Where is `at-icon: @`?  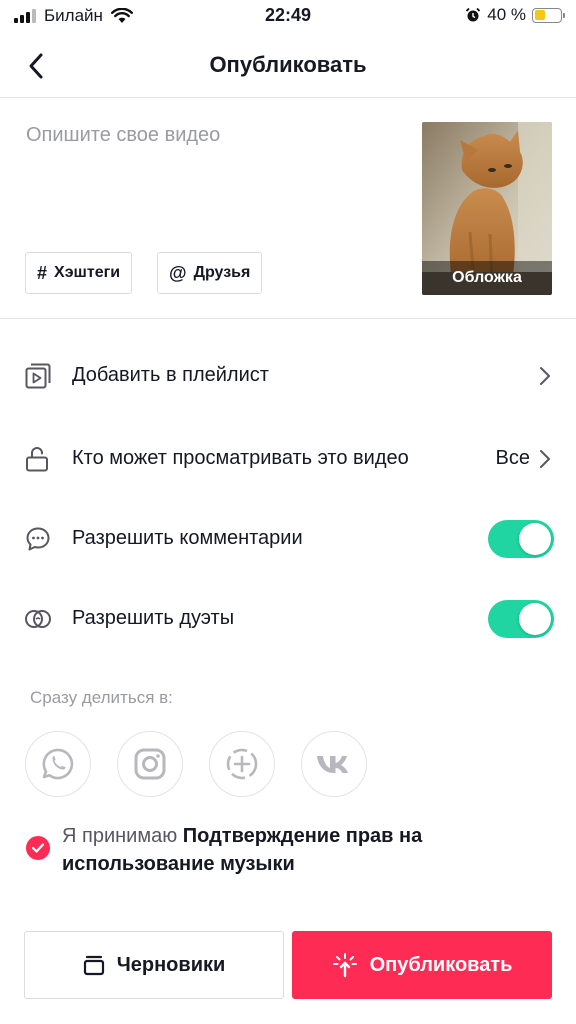 at-icon: @ is located at coordinates (178, 272).